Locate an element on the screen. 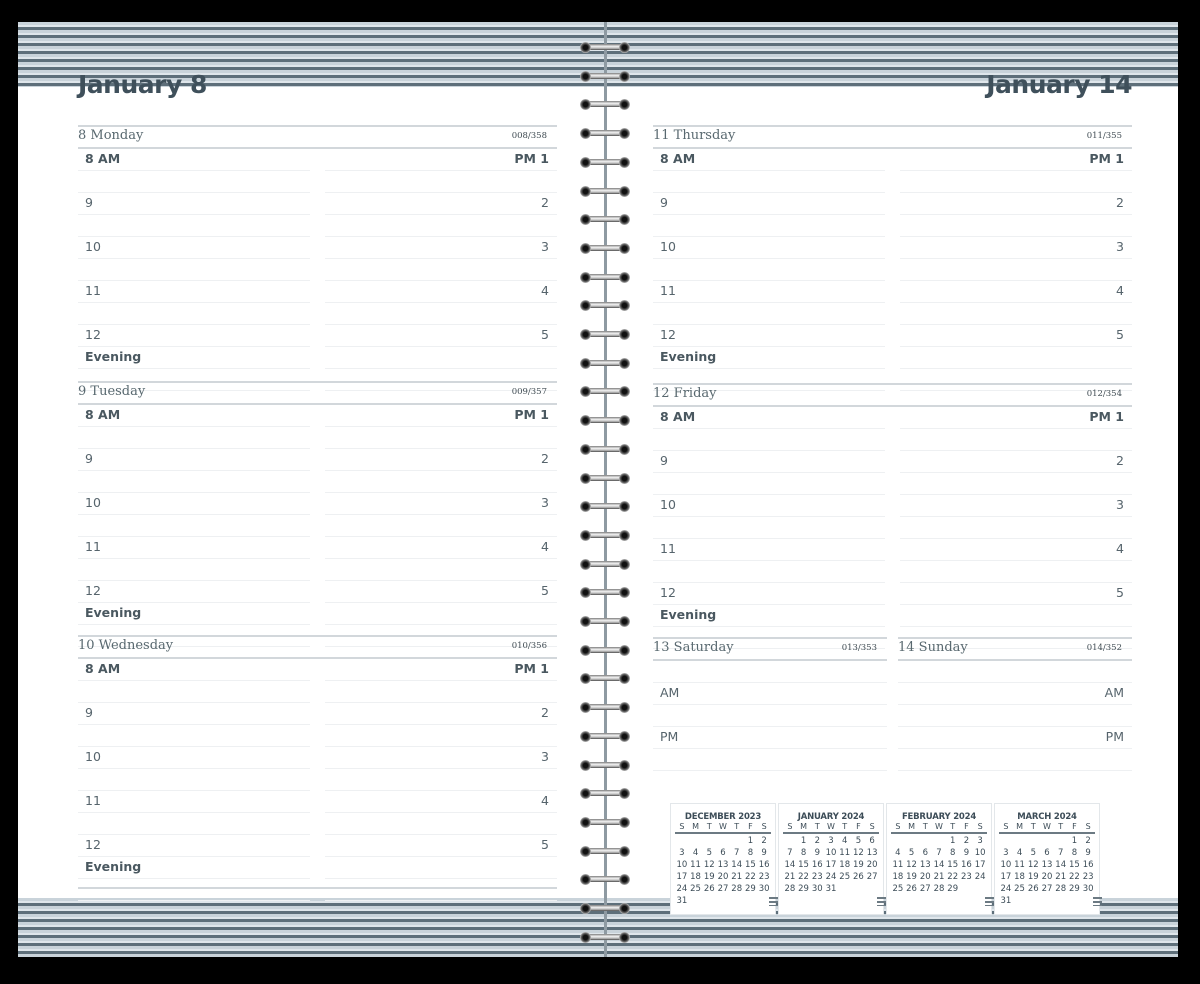 The image size is (1200, 984). time-slot: 12 is located at coordinates (769, 336).